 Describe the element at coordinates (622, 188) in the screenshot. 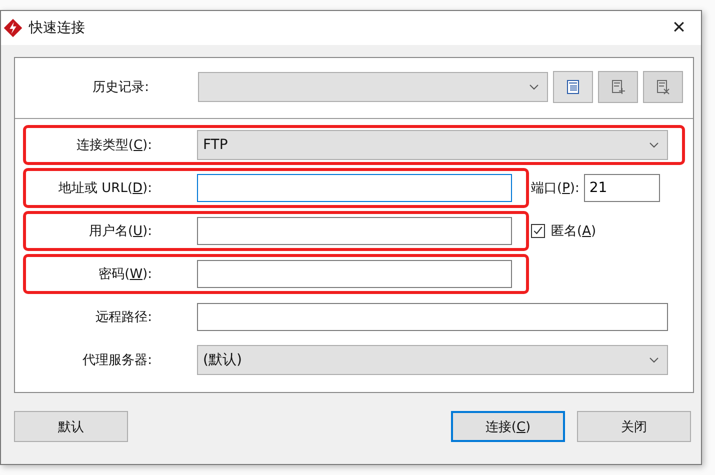

I see `port-field: 21` at that location.